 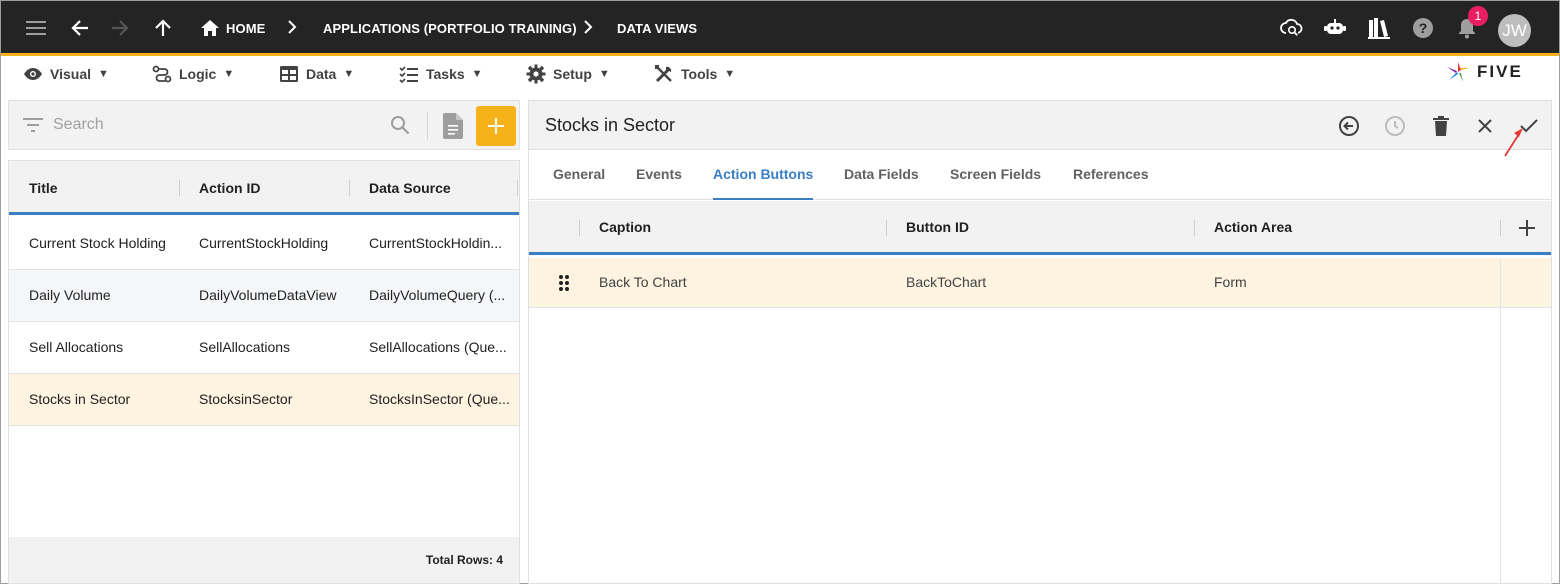 I want to click on close-icon, so click(x=1485, y=126).